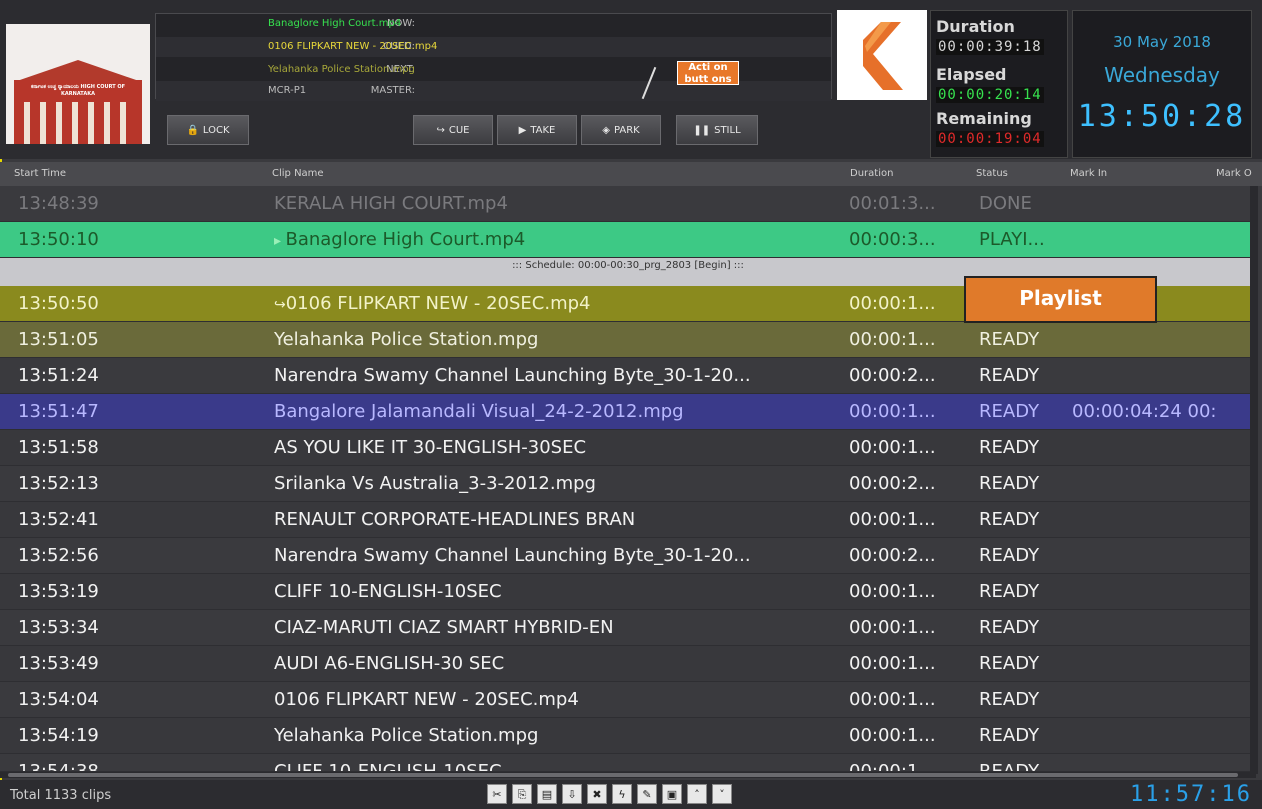  What do you see at coordinates (672, 794) in the screenshot?
I see `file-icon: ▣` at bounding box center [672, 794].